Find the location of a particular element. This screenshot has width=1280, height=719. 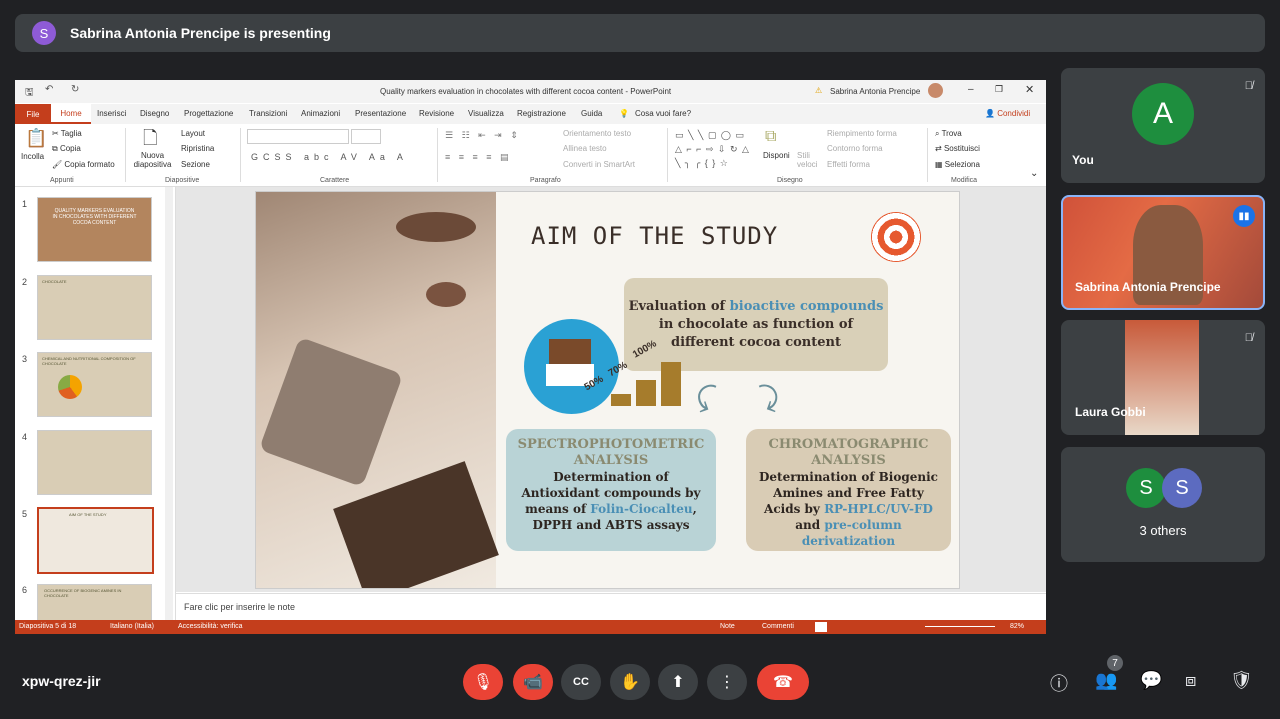

list-buttons: ☰ ☷ ⇤ ⇥ ⇕ is located at coordinates (483, 135).